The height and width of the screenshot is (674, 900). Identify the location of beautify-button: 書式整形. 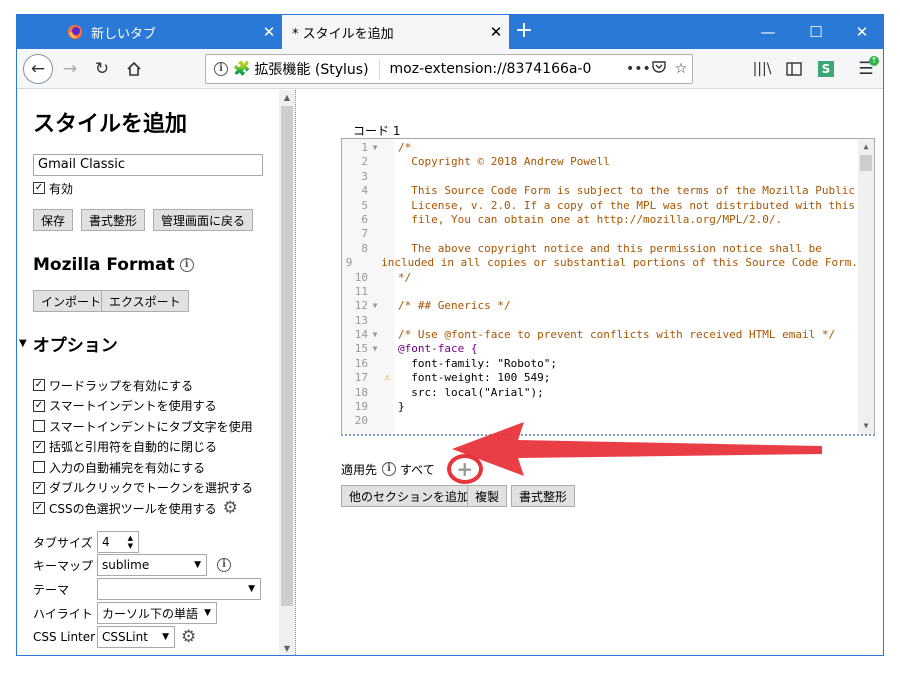
(113, 220).